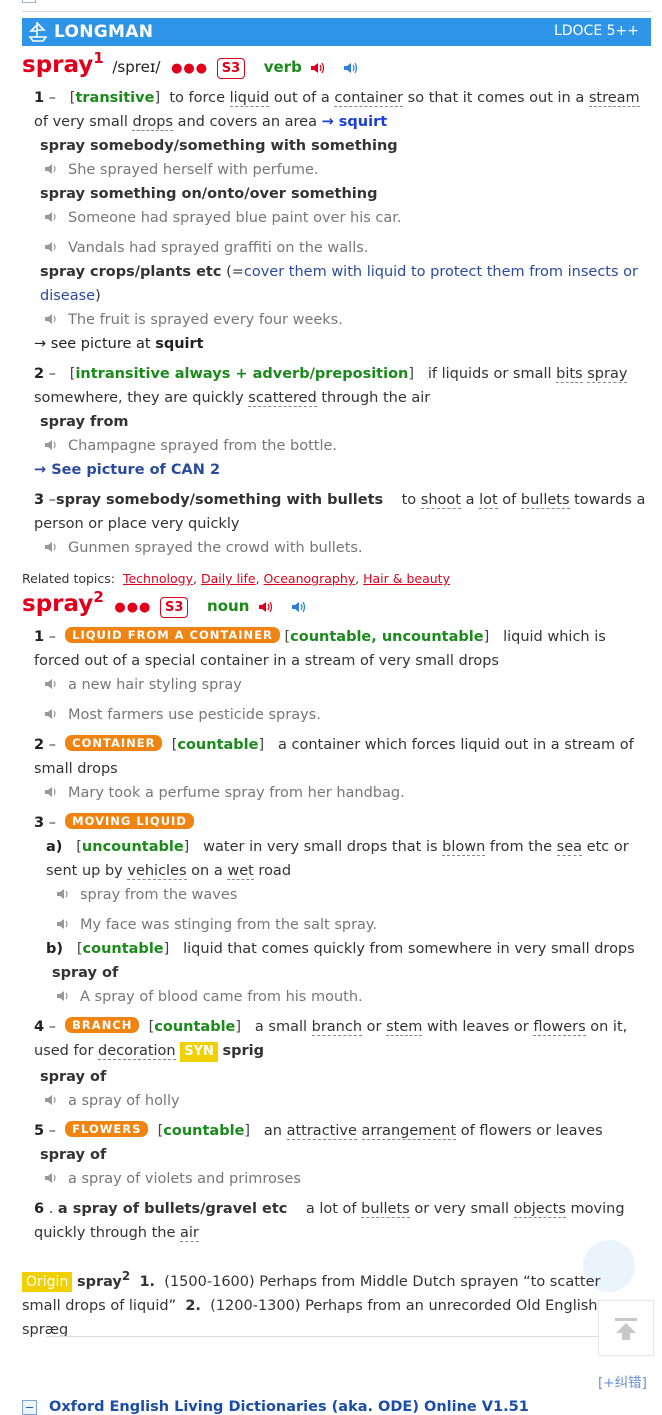 The image size is (662, 1415). What do you see at coordinates (73, 1155) in the screenshot?
I see `collocation: spray of` at bounding box center [73, 1155].